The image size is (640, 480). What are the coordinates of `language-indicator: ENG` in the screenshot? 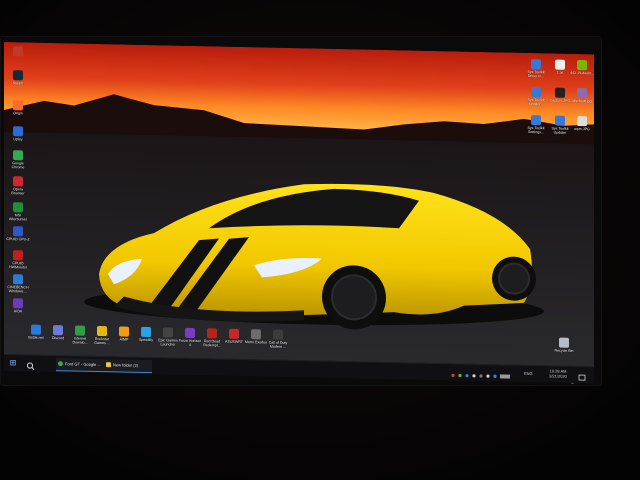 It's located at (528, 377).